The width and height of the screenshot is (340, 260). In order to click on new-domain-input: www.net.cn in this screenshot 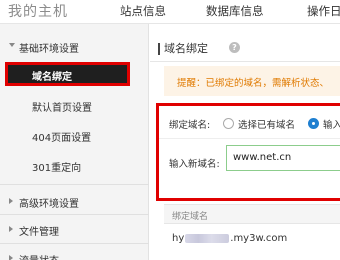, I will do `click(283, 158)`.